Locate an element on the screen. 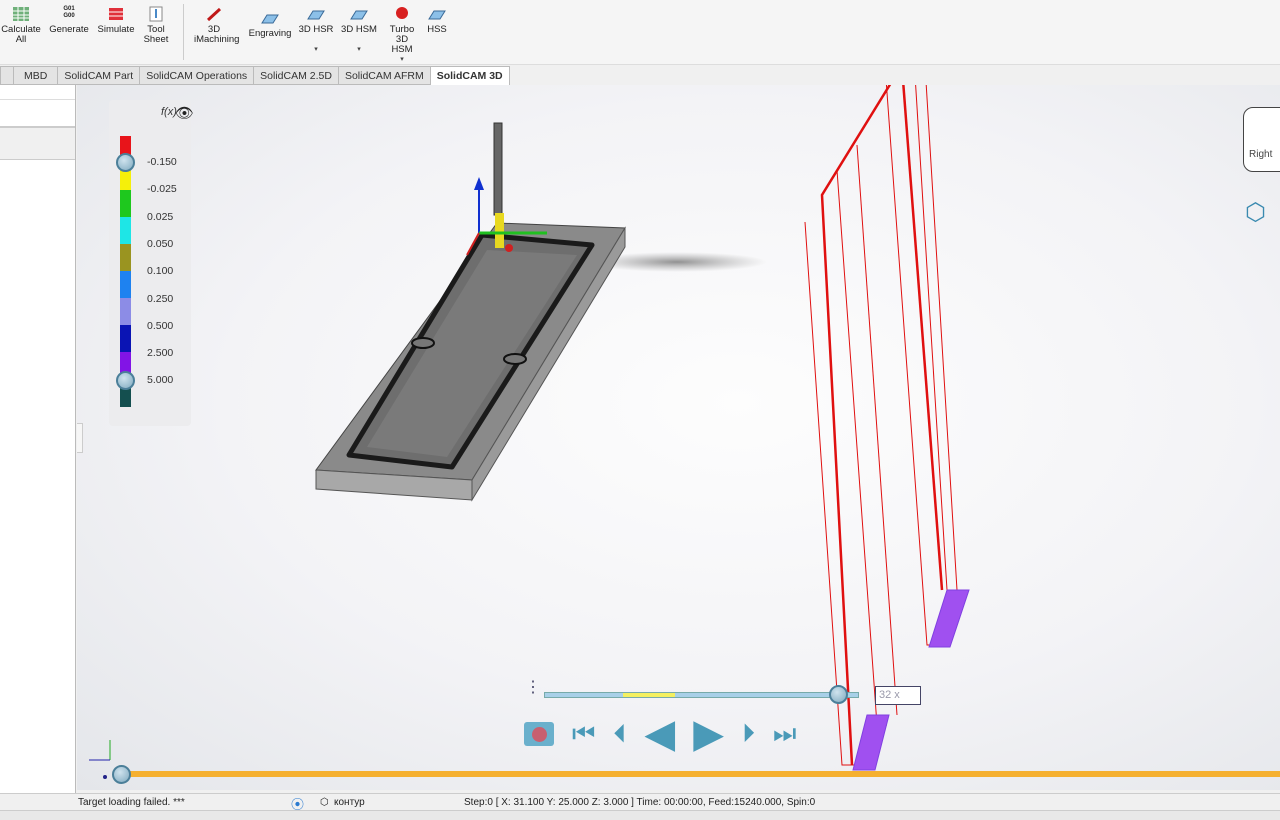 The width and height of the screenshot is (1280, 820). turbo-3d-hsm-button: Turbo 3D HSM ▾ is located at coordinates (402, 35).